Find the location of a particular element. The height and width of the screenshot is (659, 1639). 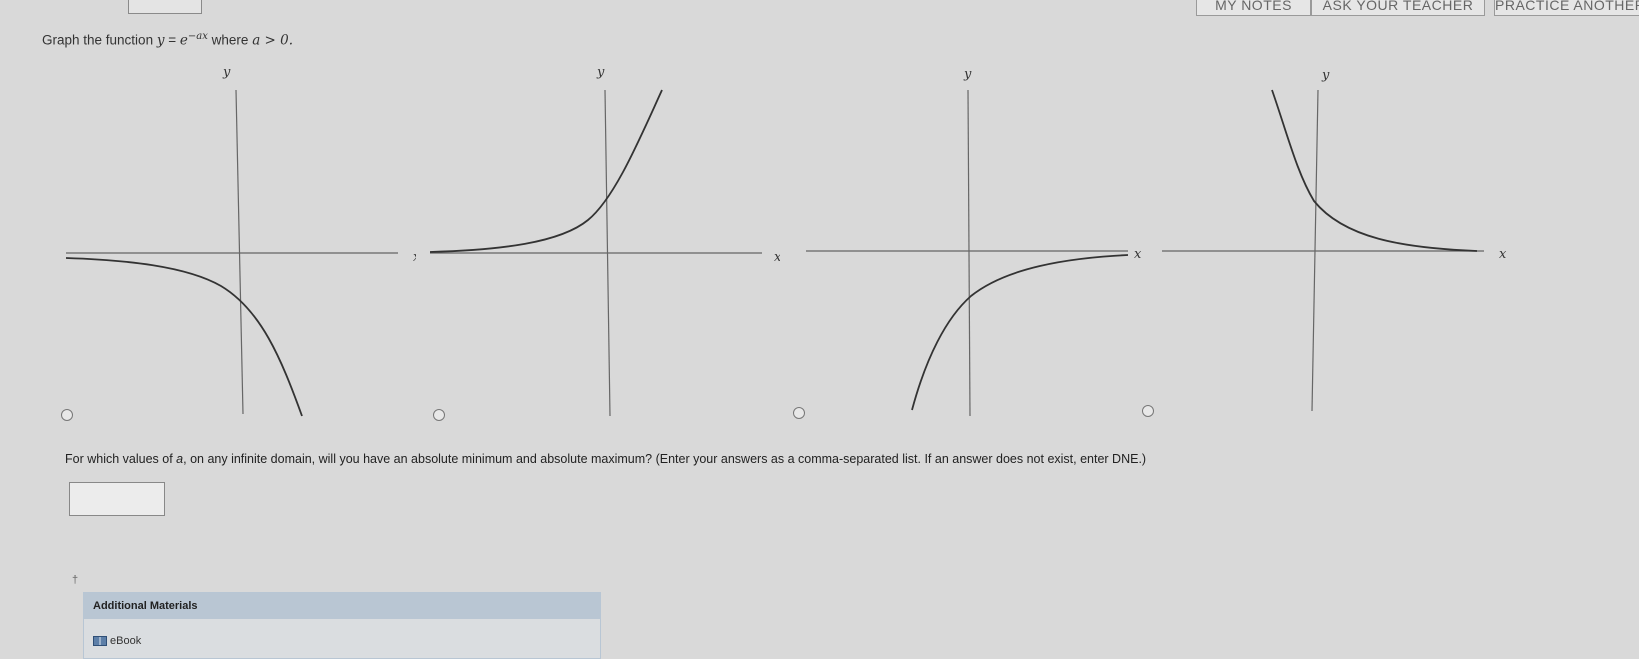

graph-option-1: y x is located at coordinates (241, 239).